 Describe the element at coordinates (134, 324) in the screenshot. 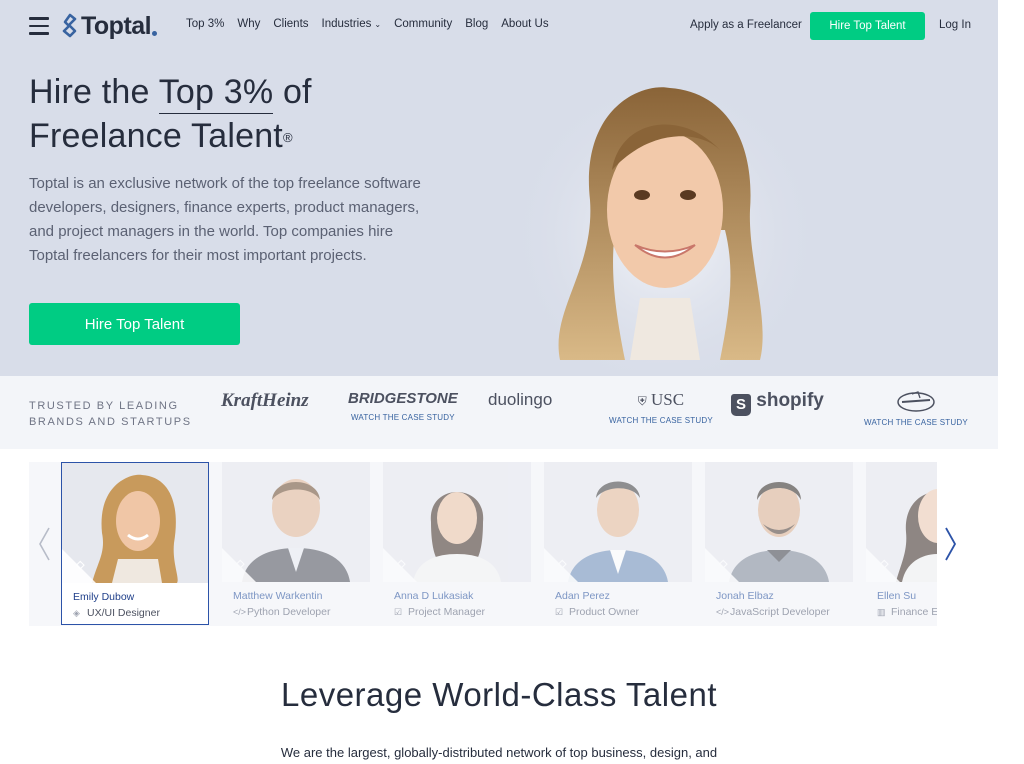

I see `hero-hire-button: Hire Top Talent` at that location.